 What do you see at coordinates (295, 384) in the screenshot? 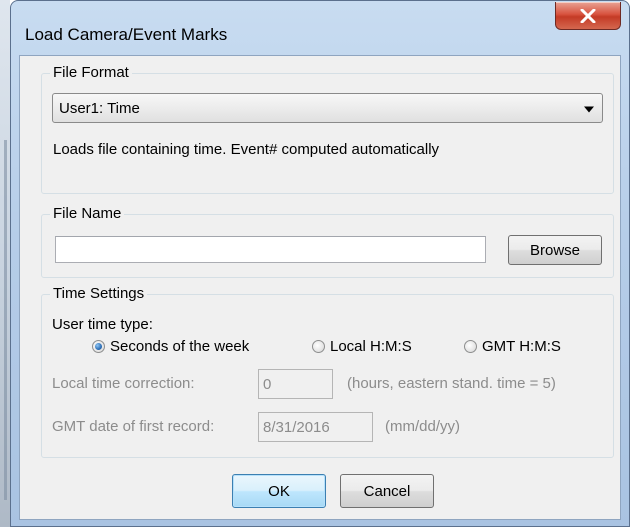
I see `local-time-correction-input: 0` at bounding box center [295, 384].